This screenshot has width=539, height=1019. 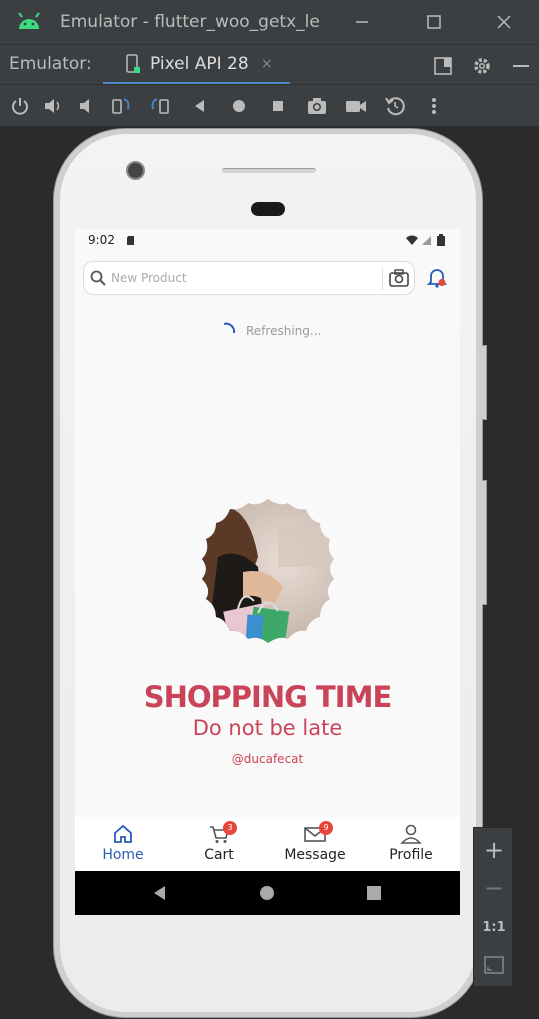 I want to click on power-icon, so click(x=20, y=106).